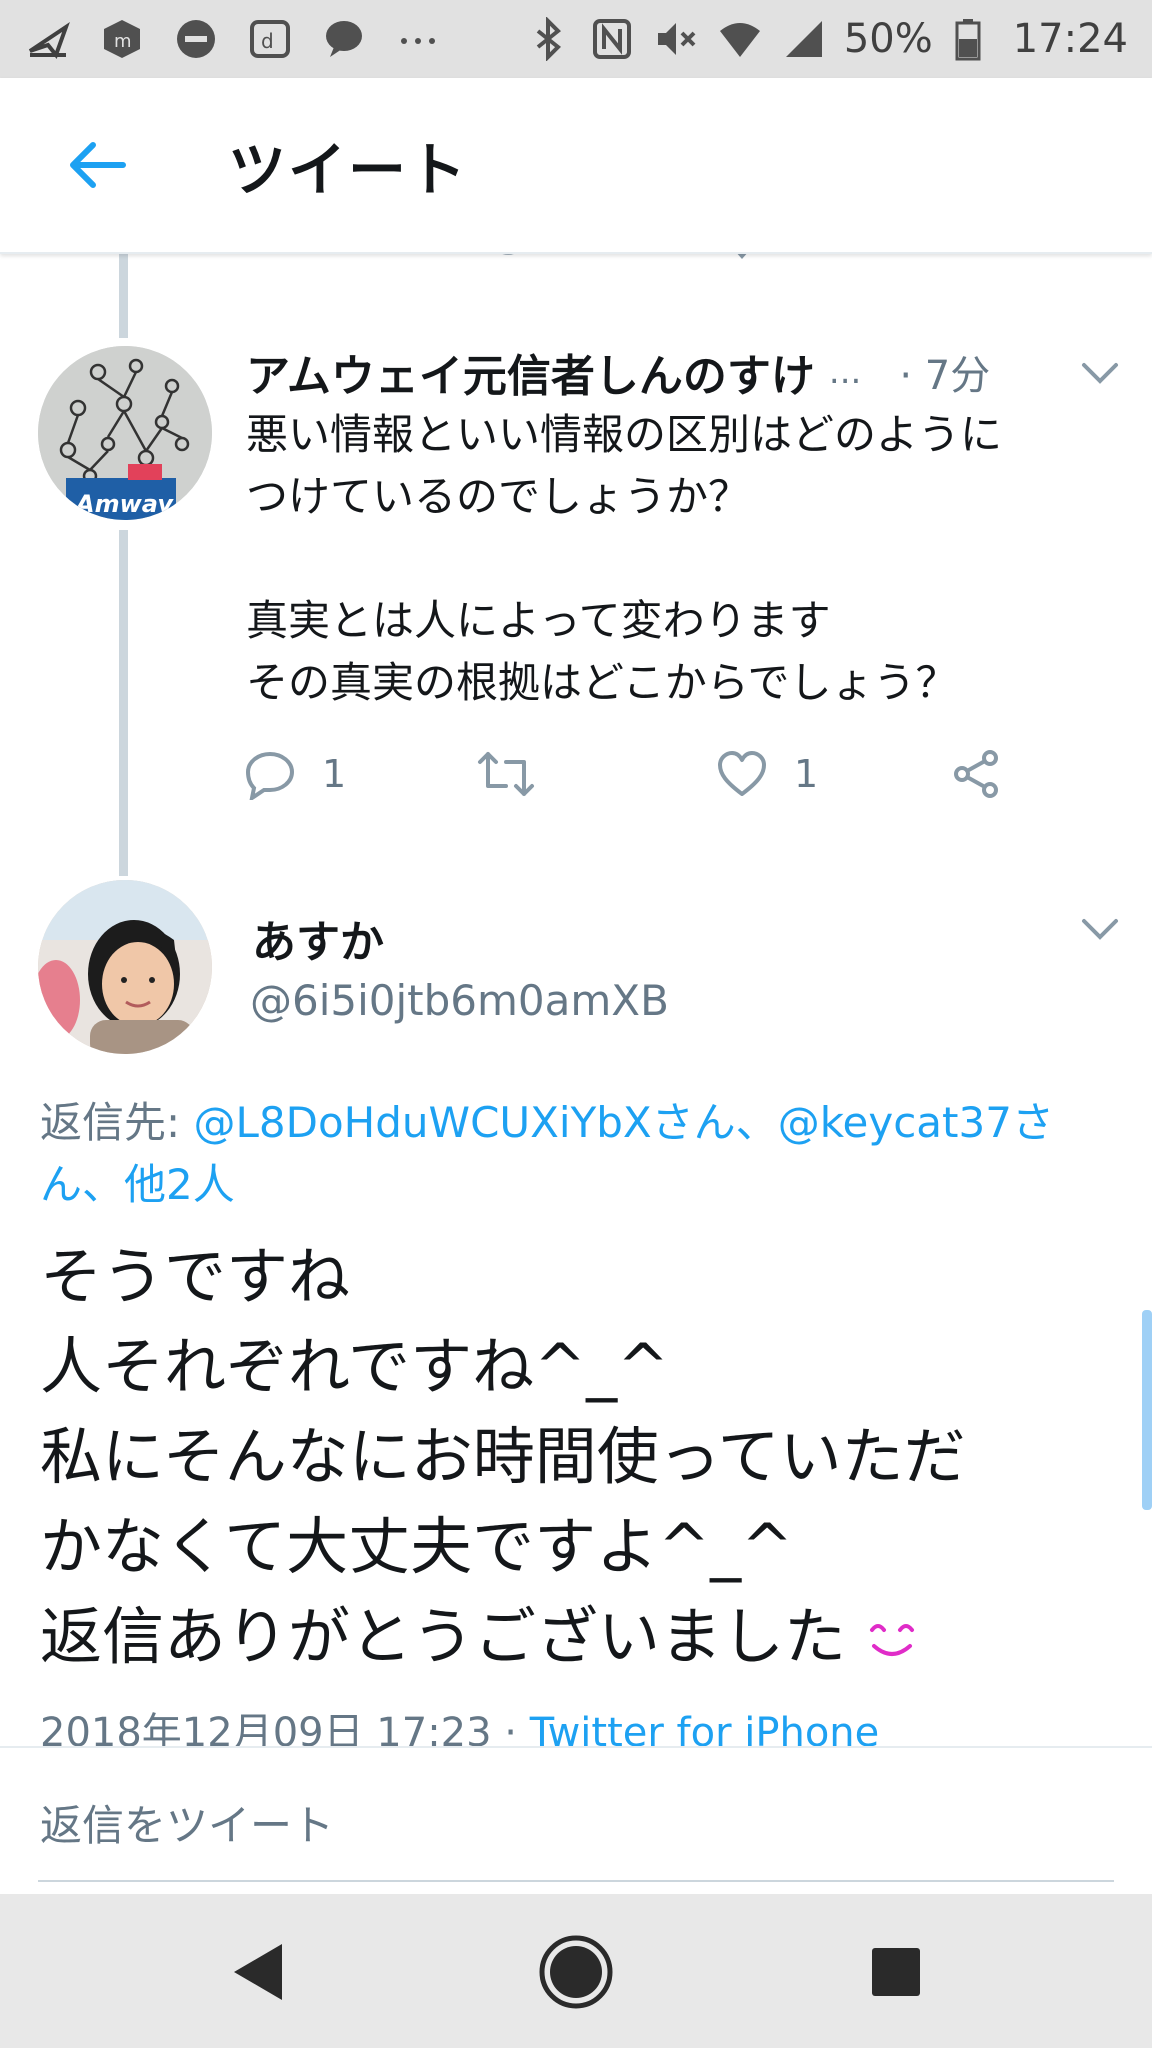 The height and width of the screenshot is (2048, 1152). I want to click on reply-button: 1, so click(295, 774).